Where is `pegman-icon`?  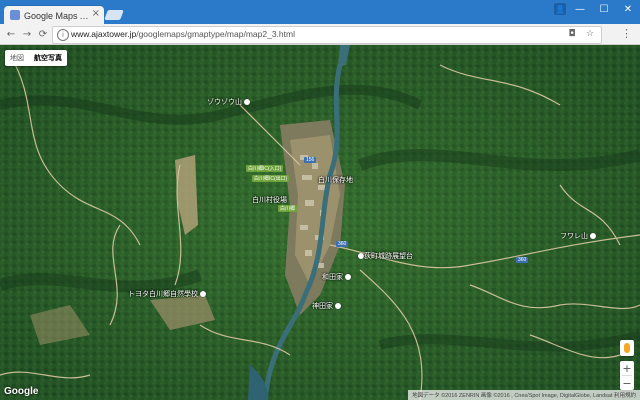 pegman-icon is located at coordinates (627, 348).